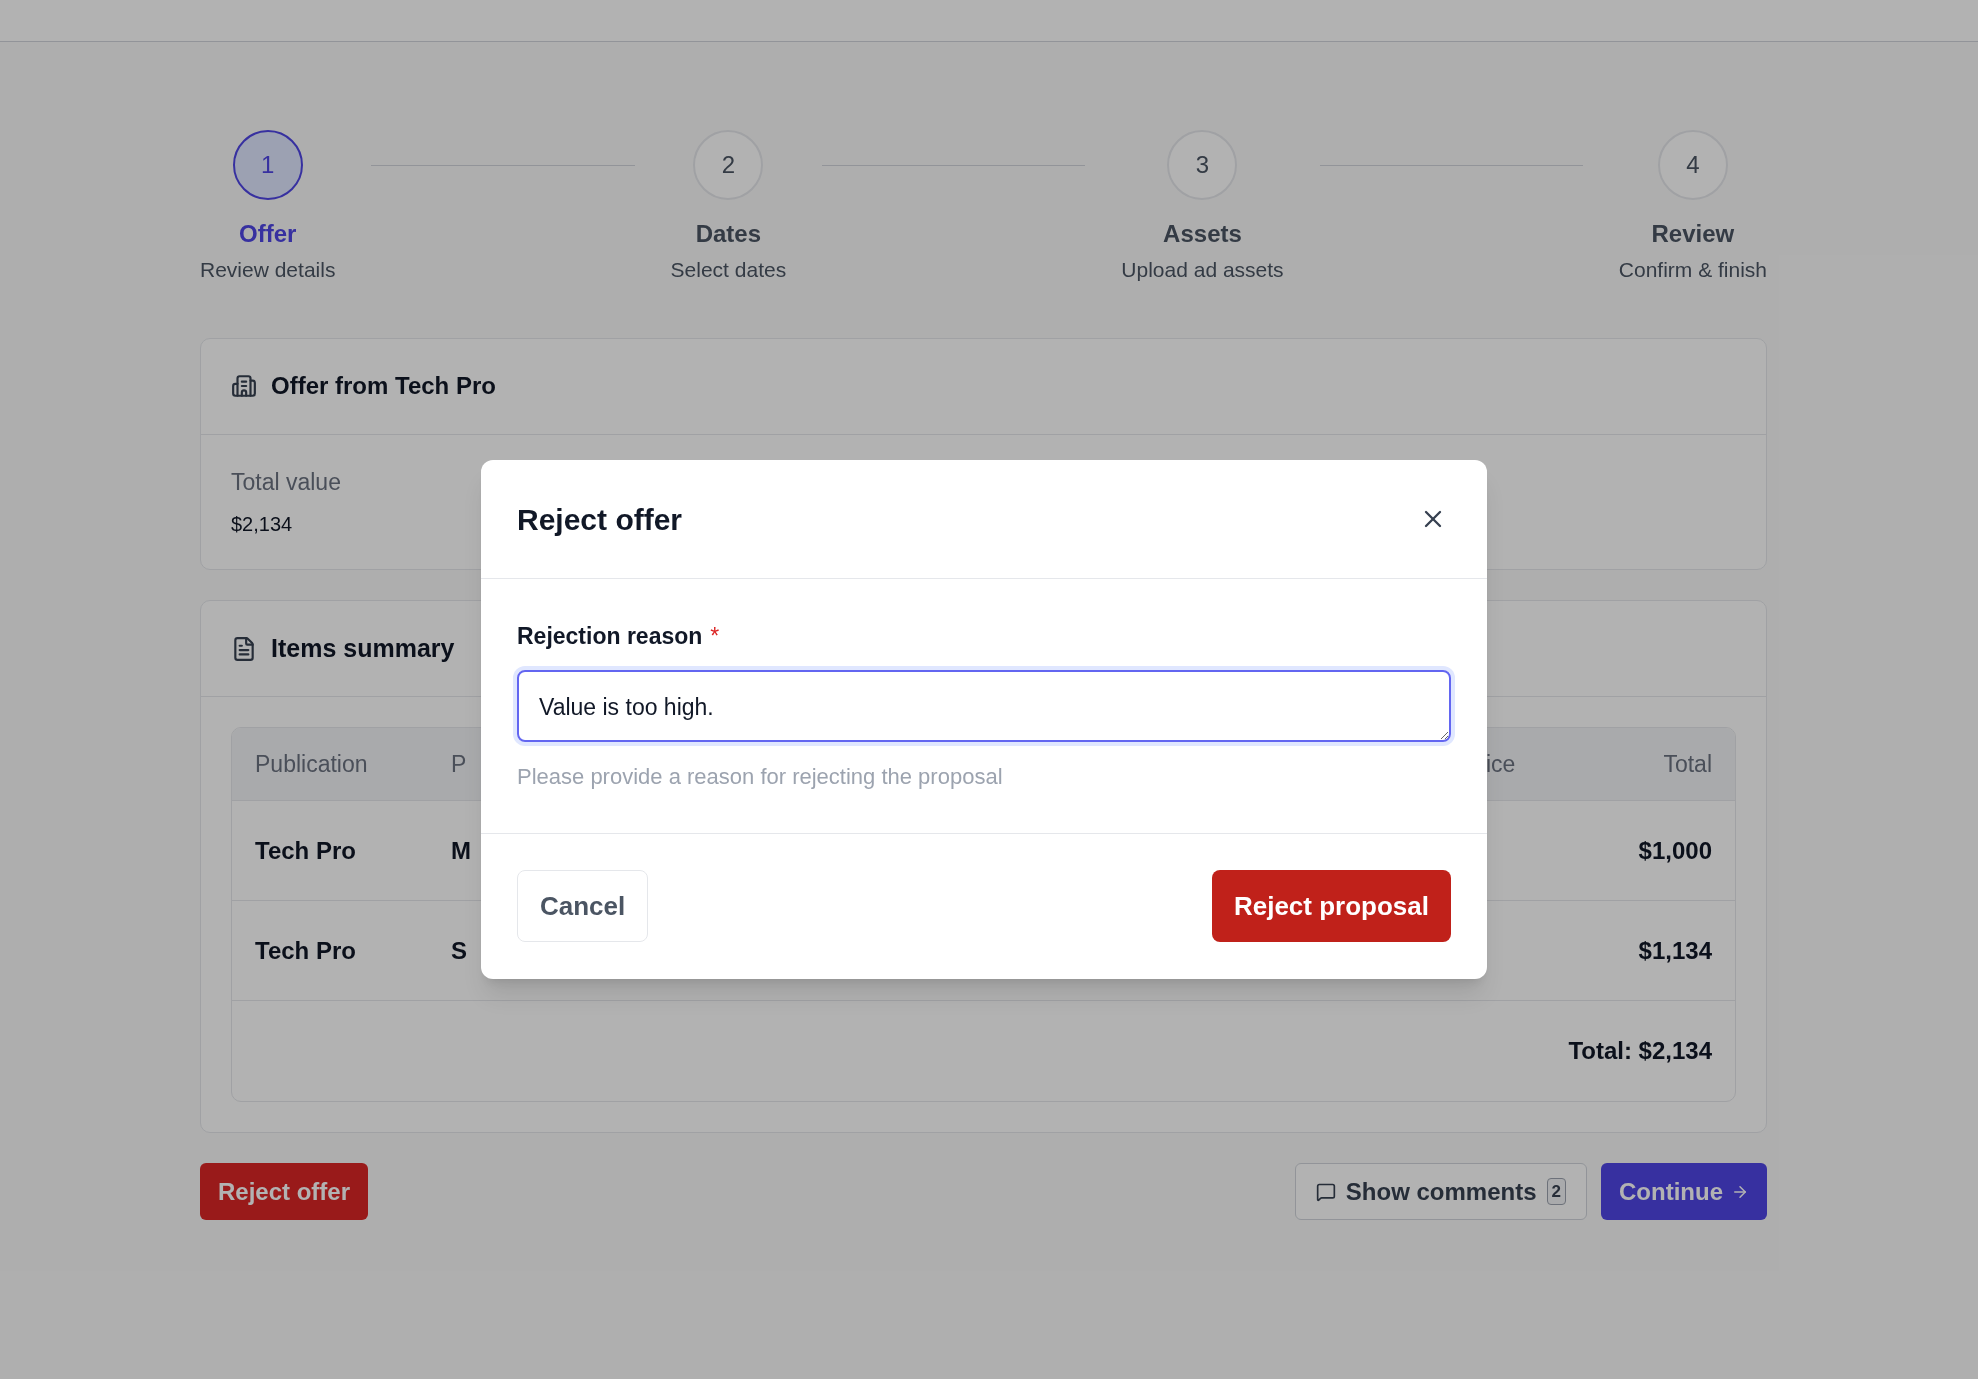  What do you see at coordinates (1556, 1191) in the screenshot?
I see `count-badge: 2` at bounding box center [1556, 1191].